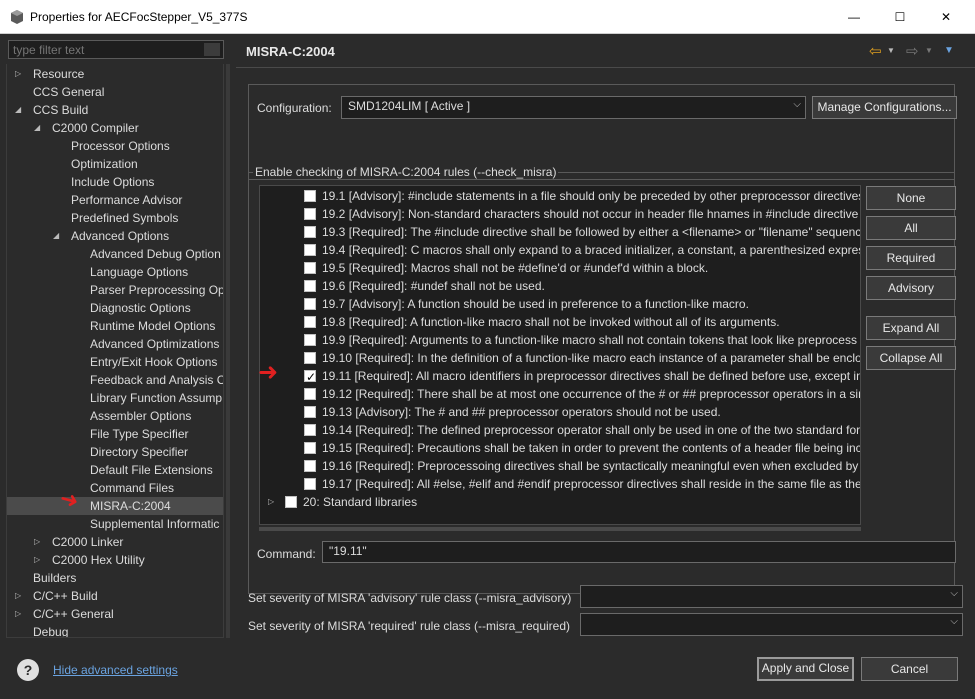 The height and width of the screenshot is (699, 975). Describe the element at coordinates (115, 344) in the screenshot. I see `sidebar-item: Advanced Optimizations` at that location.